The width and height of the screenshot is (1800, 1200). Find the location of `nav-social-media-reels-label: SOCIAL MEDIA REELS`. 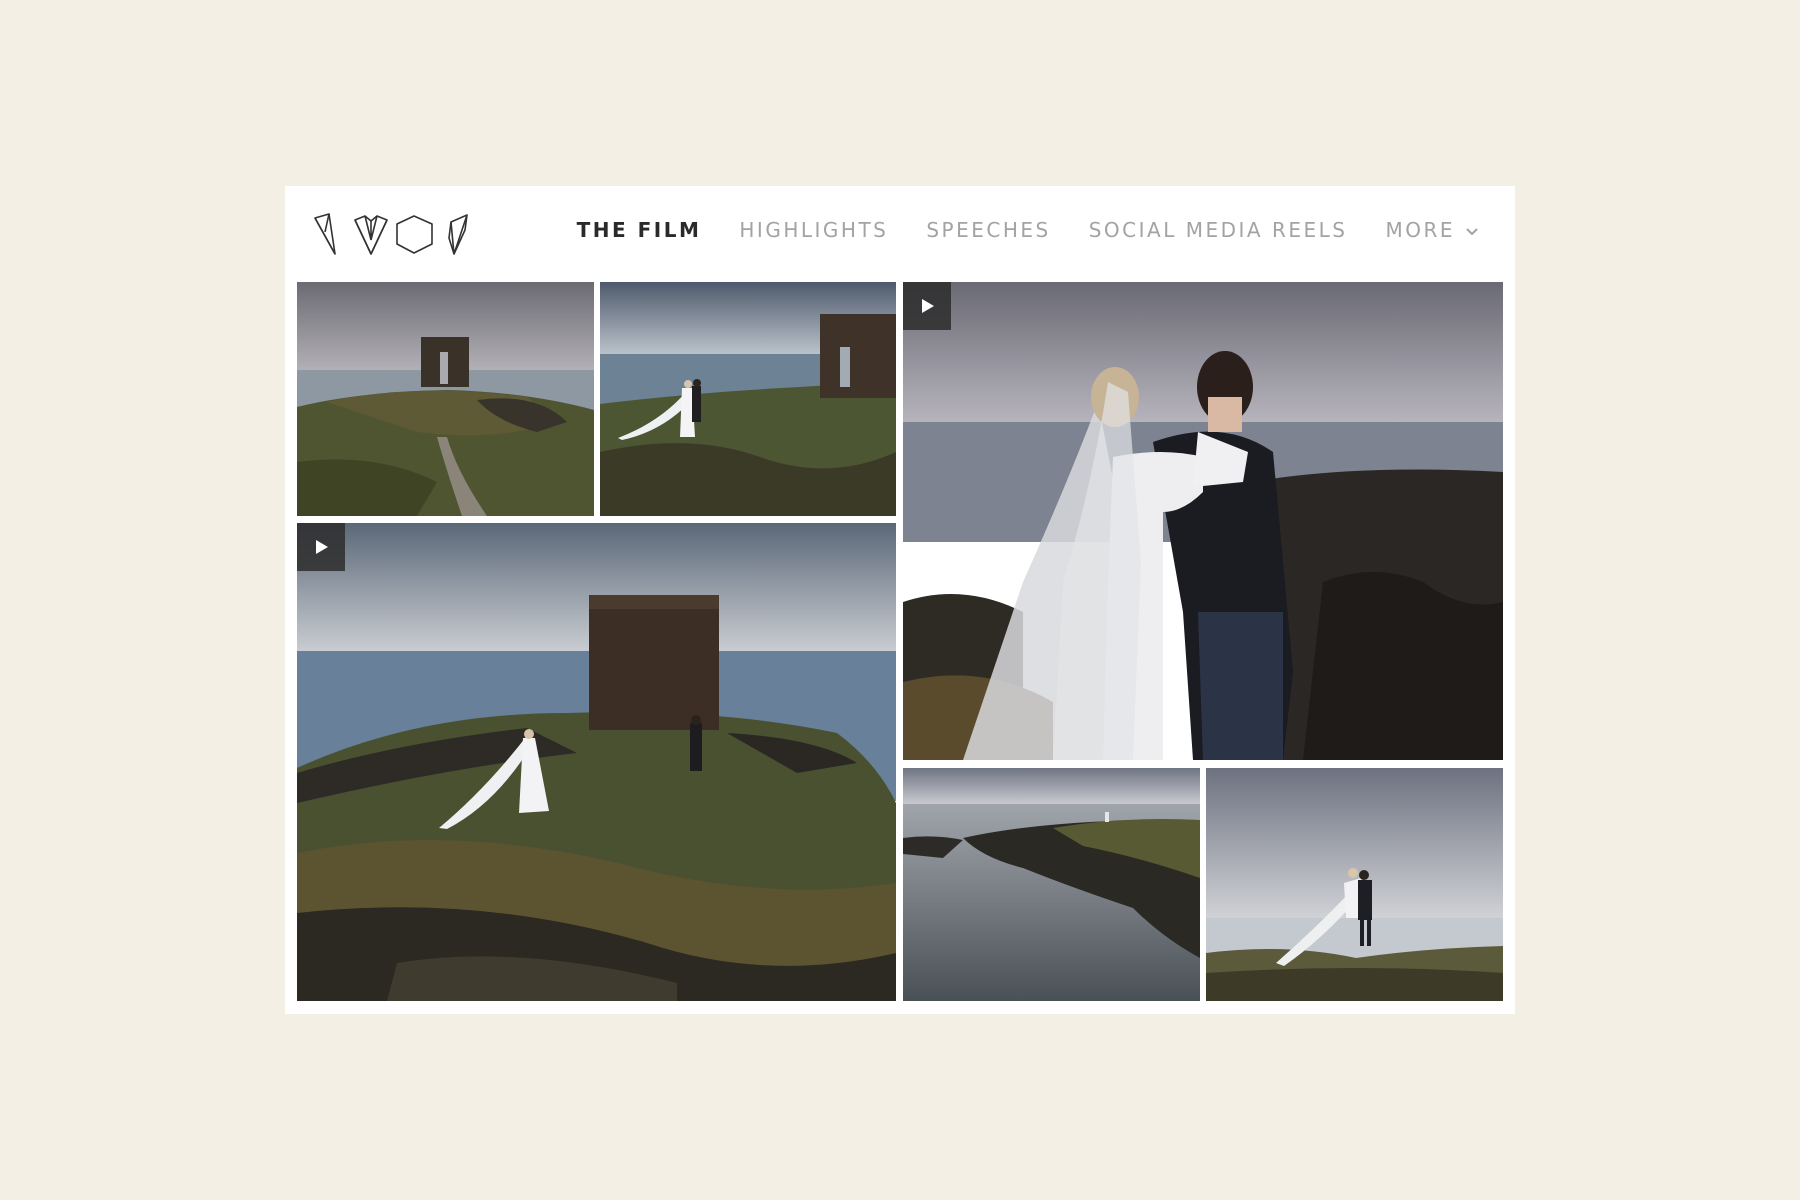

nav-social-media-reels-label: SOCIAL MEDIA REELS is located at coordinates (1218, 230).